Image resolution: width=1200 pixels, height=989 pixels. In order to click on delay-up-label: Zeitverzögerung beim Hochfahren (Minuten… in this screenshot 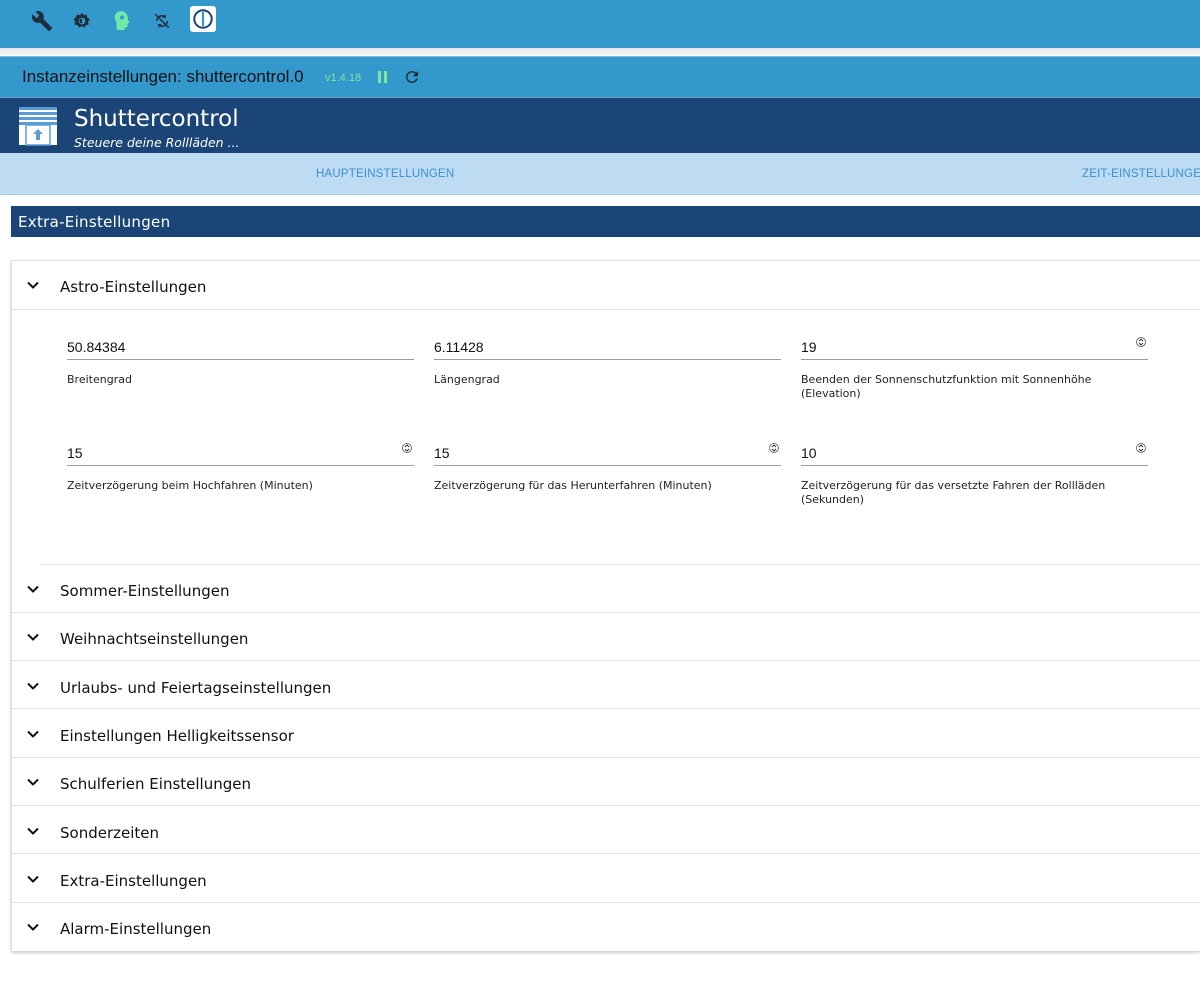, I will do `click(190, 485)`.